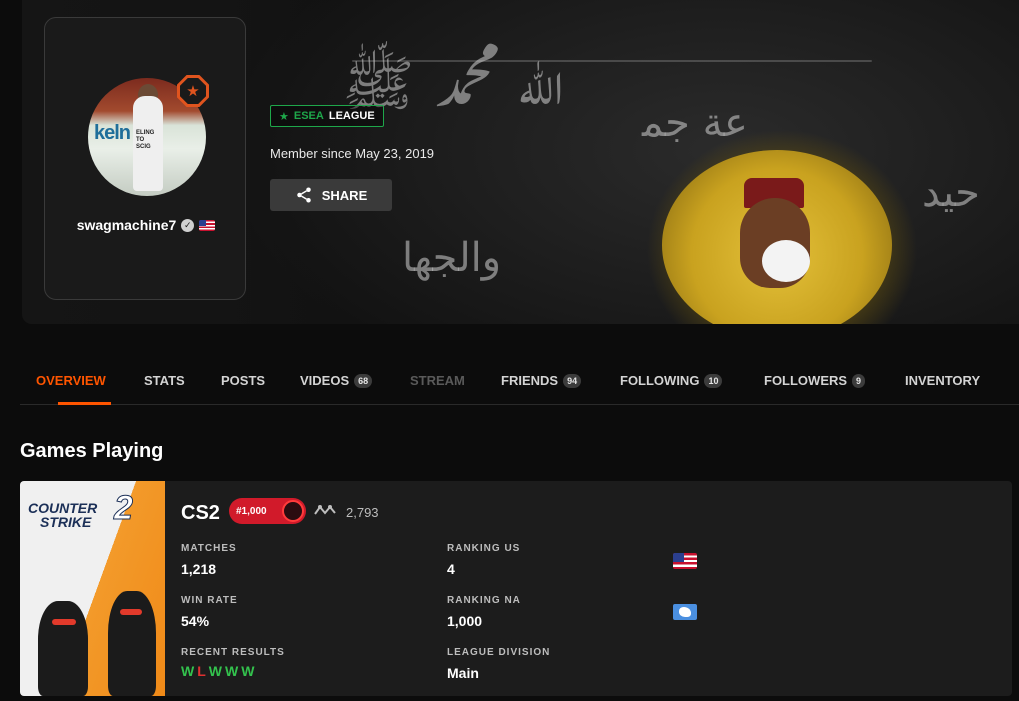 The height and width of the screenshot is (701, 1019). Describe the element at coordinates (344, 195) in the screenshot. I see `share-label: SHARE` at that location.